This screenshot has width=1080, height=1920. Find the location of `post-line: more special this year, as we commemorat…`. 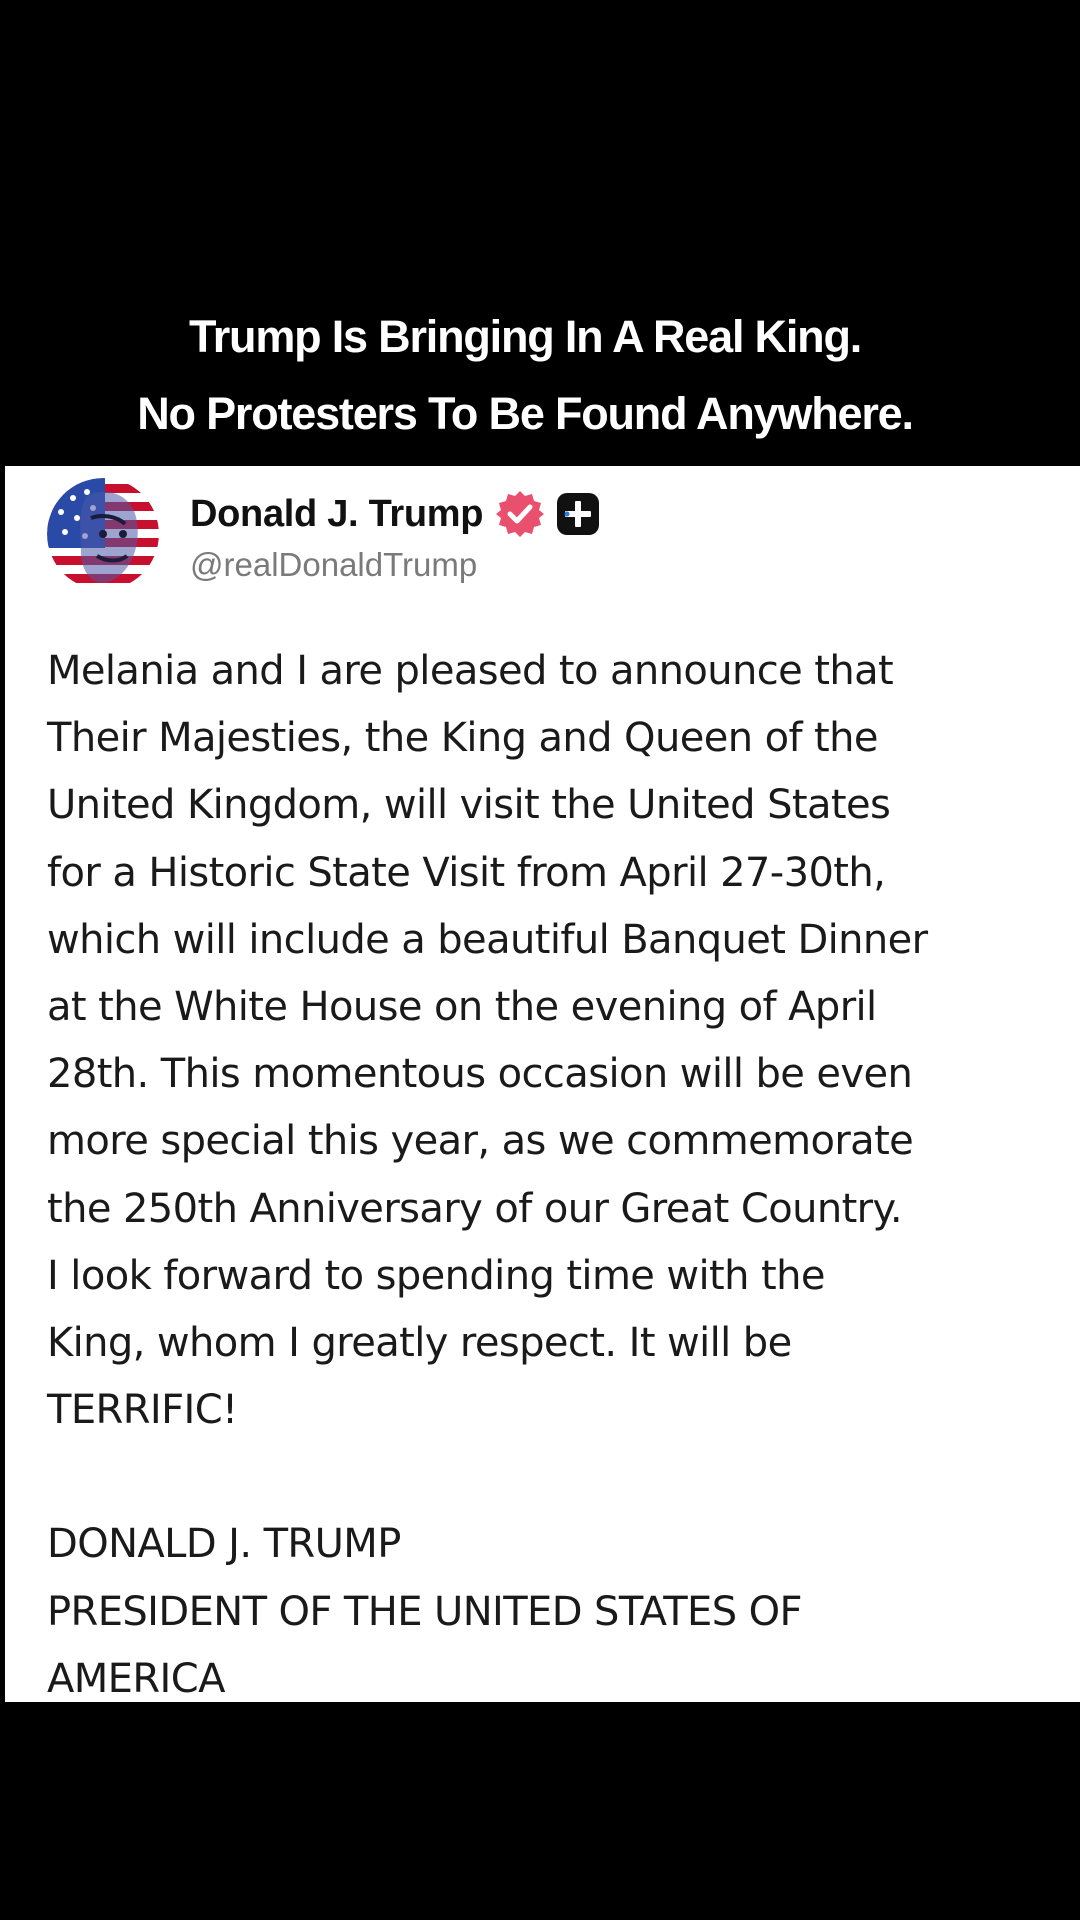

post-line: more special this year, as we commemorat… is located at coordinates (480, 1141).